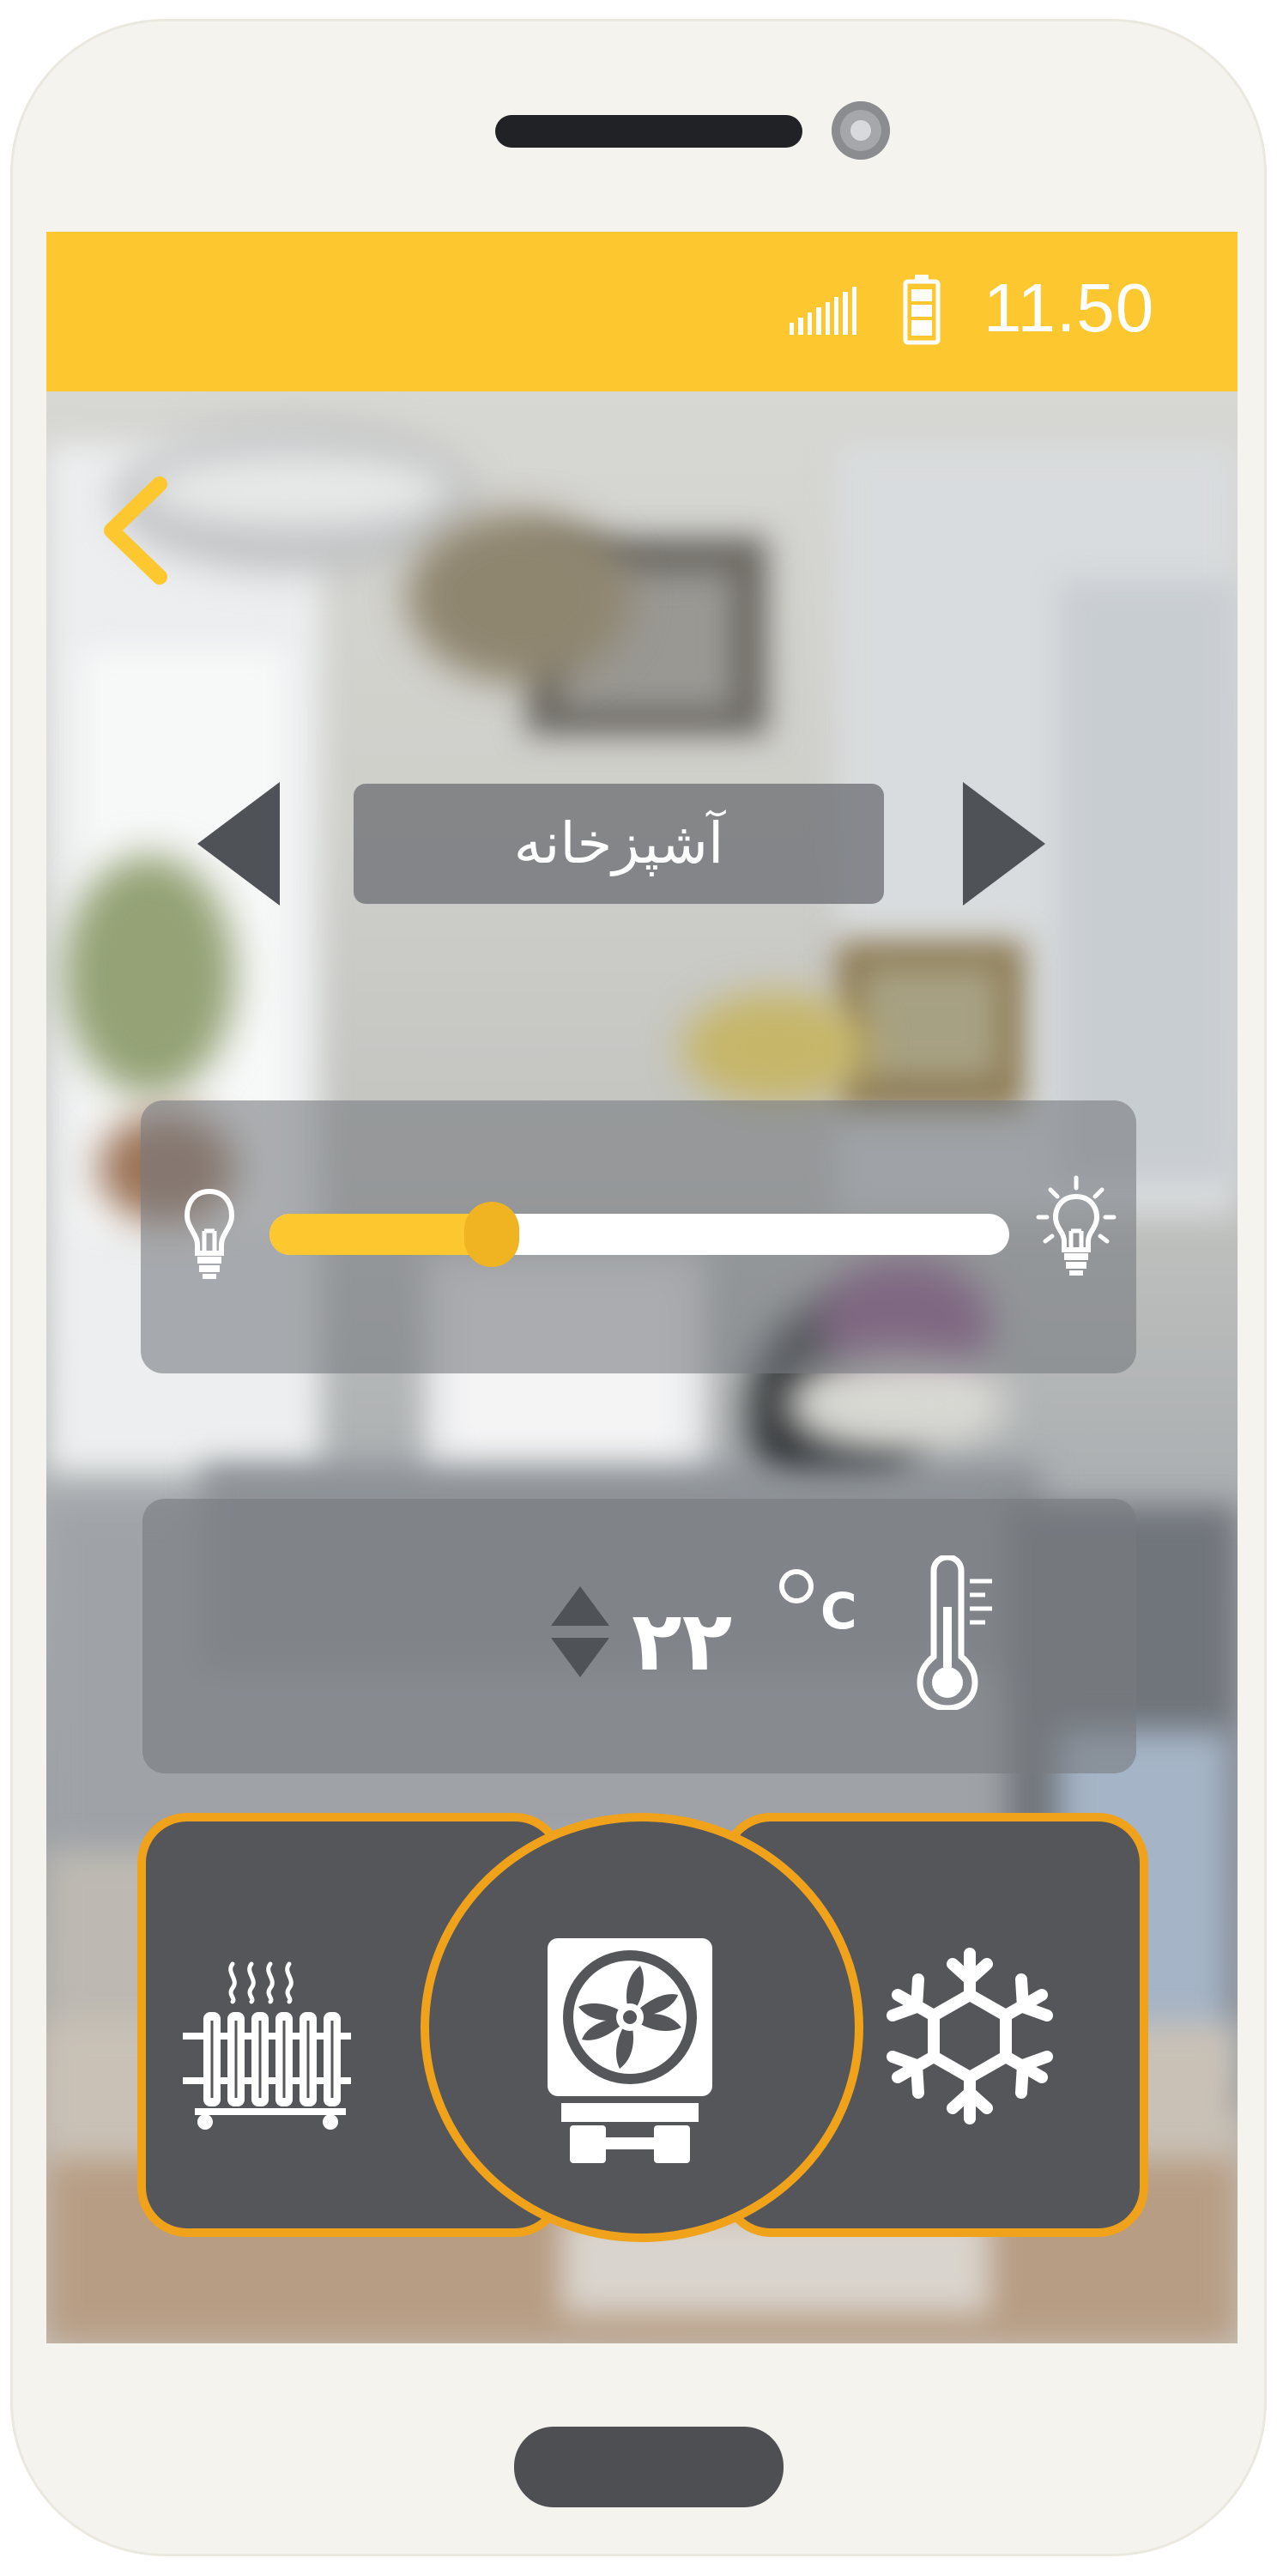  Describe the element at coordinates (954, 1632) in the screenshot. I see `thermometer-icon` at that location.